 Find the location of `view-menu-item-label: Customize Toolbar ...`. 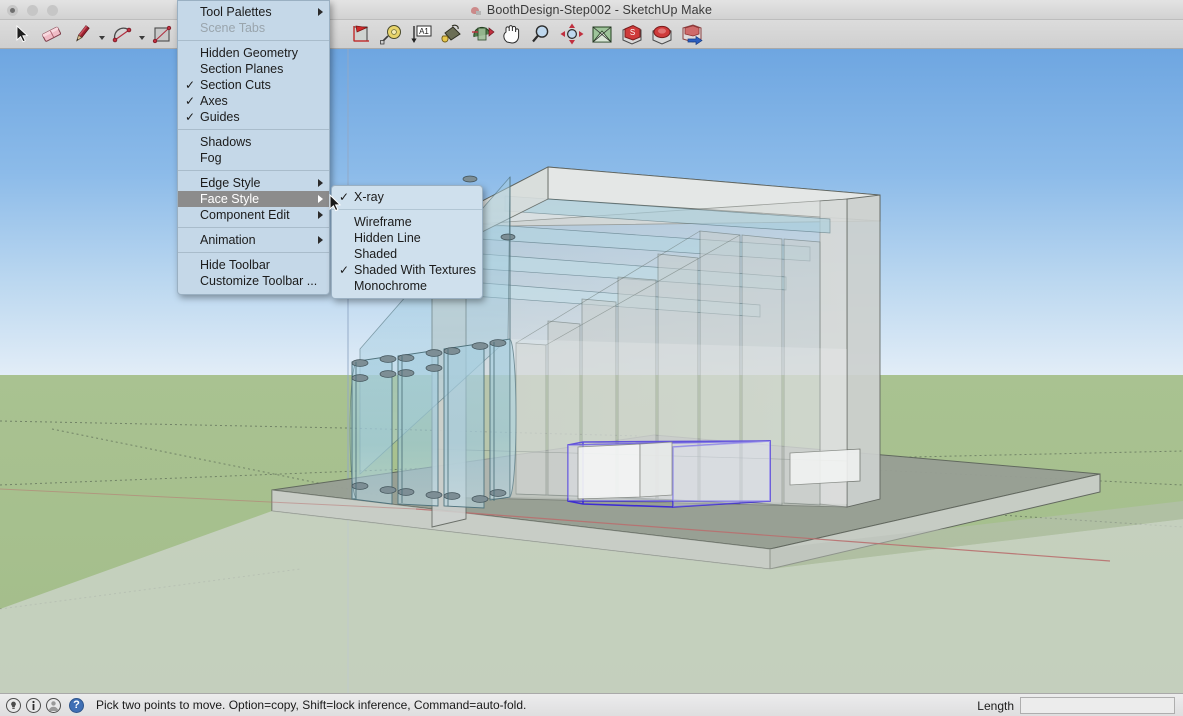

view-menu-item-label: Customize Toolbar ... is located at coordinates (259, 281).